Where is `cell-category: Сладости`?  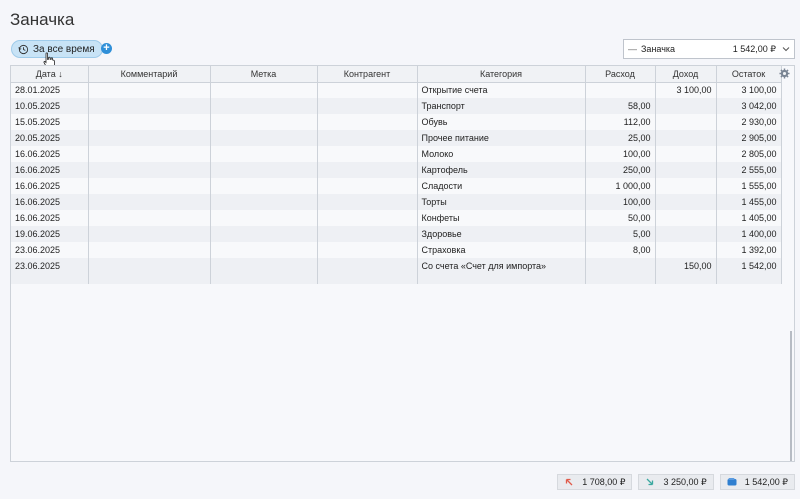 cell-category: Сладости is located at coordinates (501, 186).